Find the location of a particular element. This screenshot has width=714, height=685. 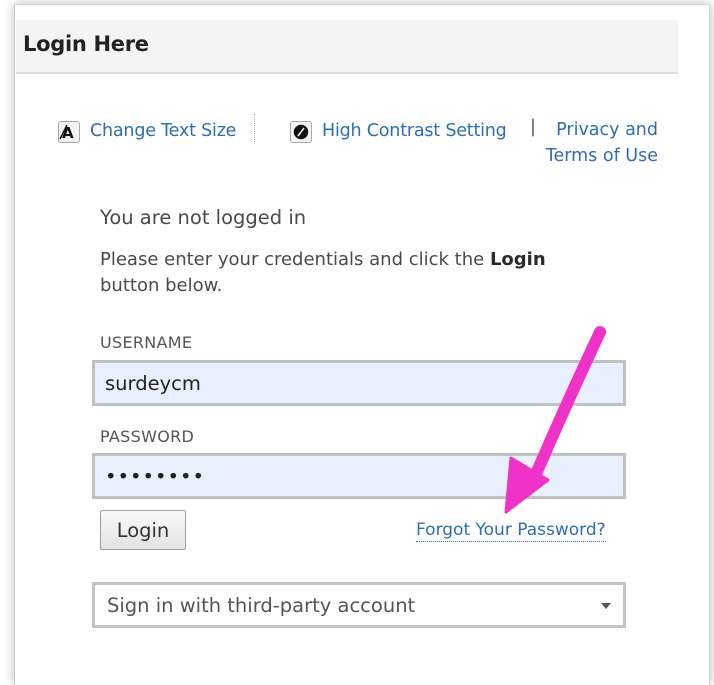

contrast-icon is located at coordinates (301, 132).